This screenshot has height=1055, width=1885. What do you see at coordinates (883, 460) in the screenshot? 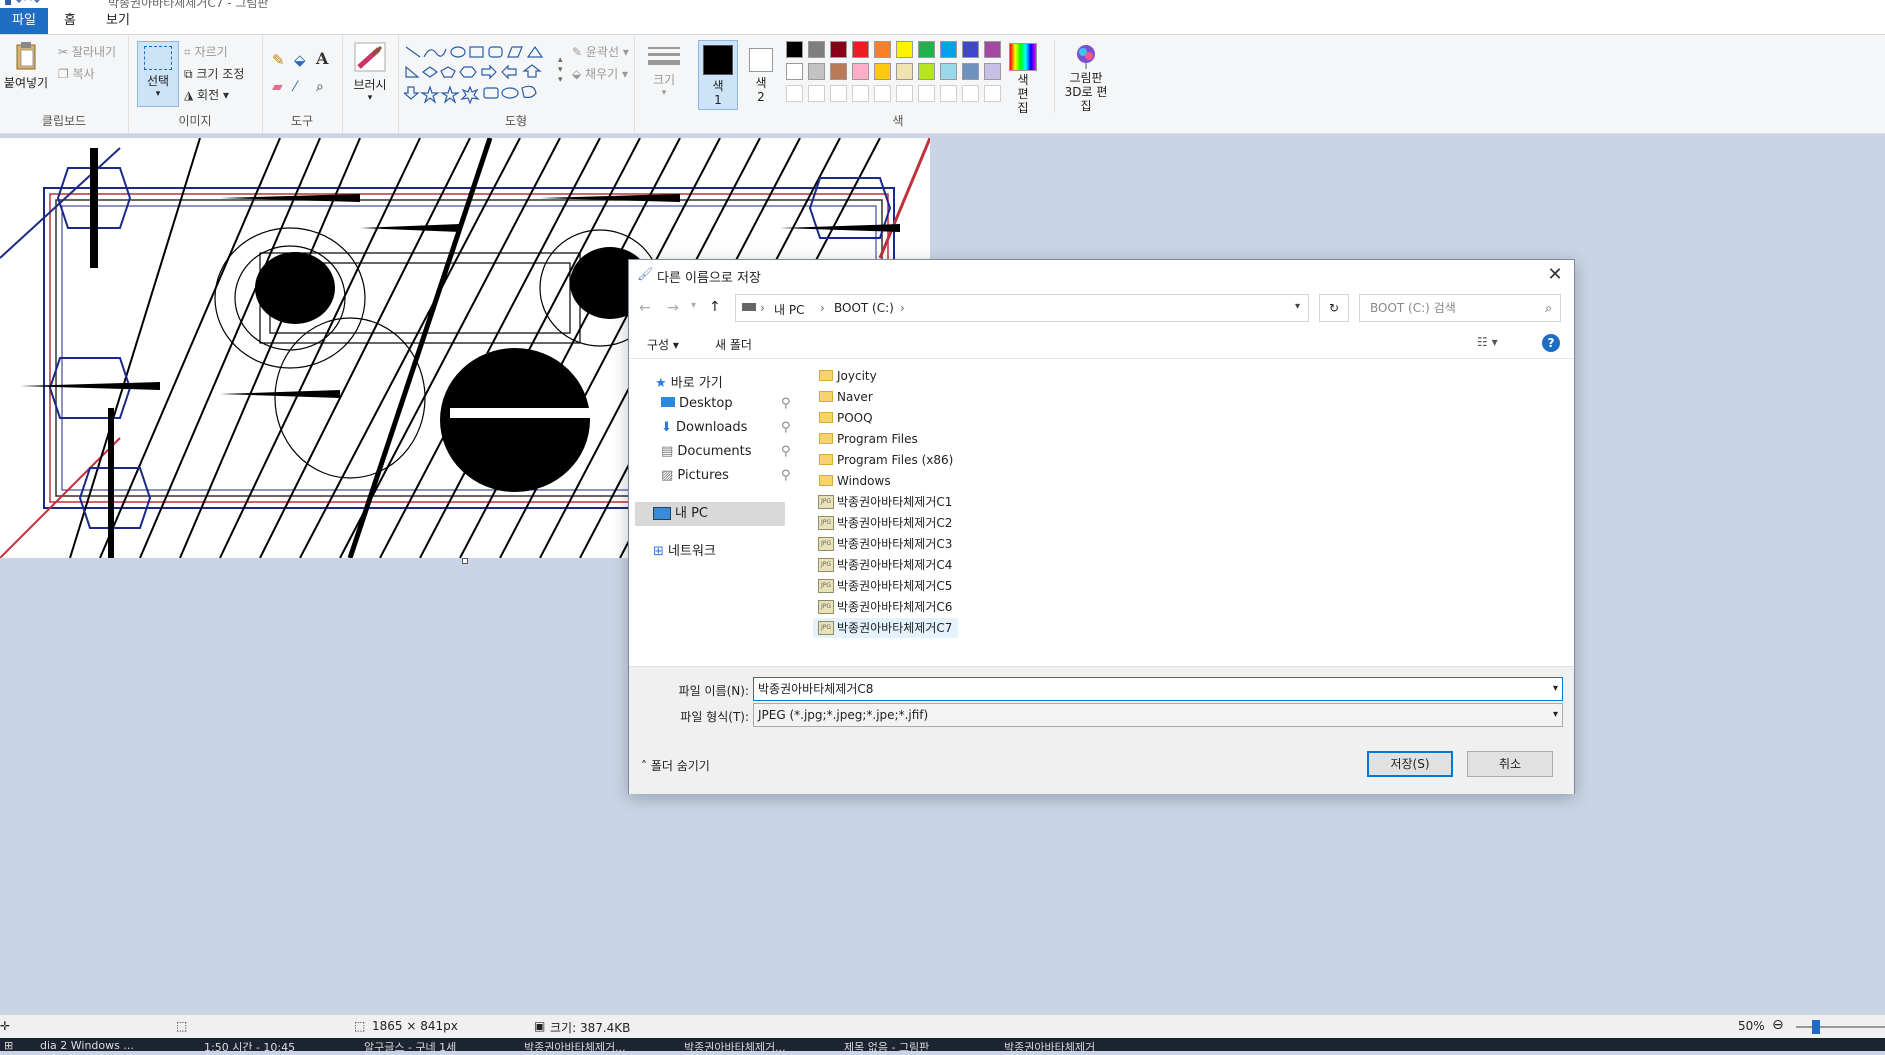
I see `folder-item: Program Files (x86)` at bounding box center [883, 460].